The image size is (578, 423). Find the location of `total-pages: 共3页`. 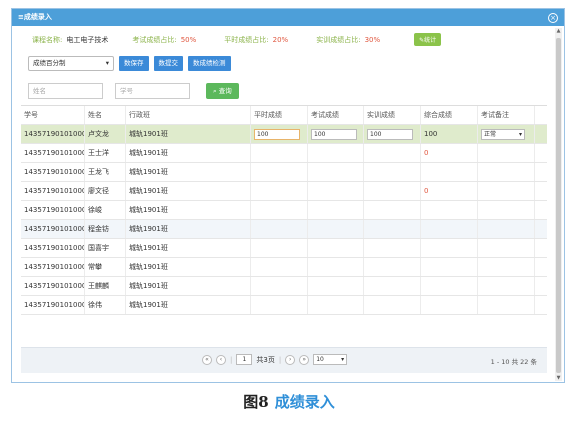

total-pages: 共3页 is located at coordinates (265, 359).